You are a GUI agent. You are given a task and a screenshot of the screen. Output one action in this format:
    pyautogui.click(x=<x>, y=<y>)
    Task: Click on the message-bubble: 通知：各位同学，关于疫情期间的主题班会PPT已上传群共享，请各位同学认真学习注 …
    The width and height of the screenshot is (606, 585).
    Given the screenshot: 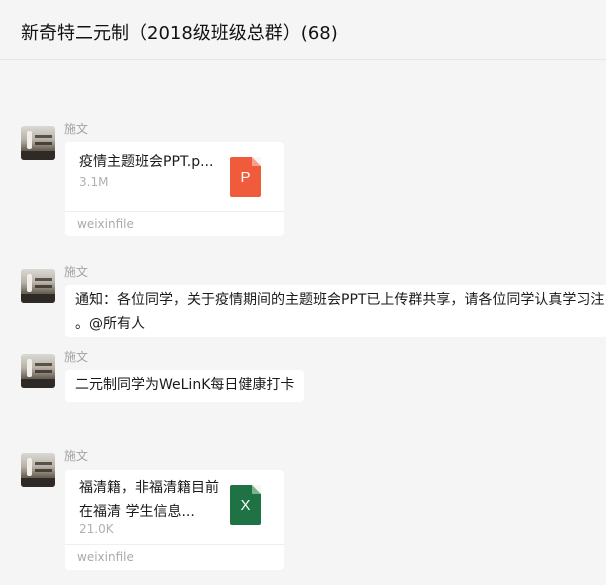 What is the action you would take?
    pyautogui.click(x=335, y=311)
    